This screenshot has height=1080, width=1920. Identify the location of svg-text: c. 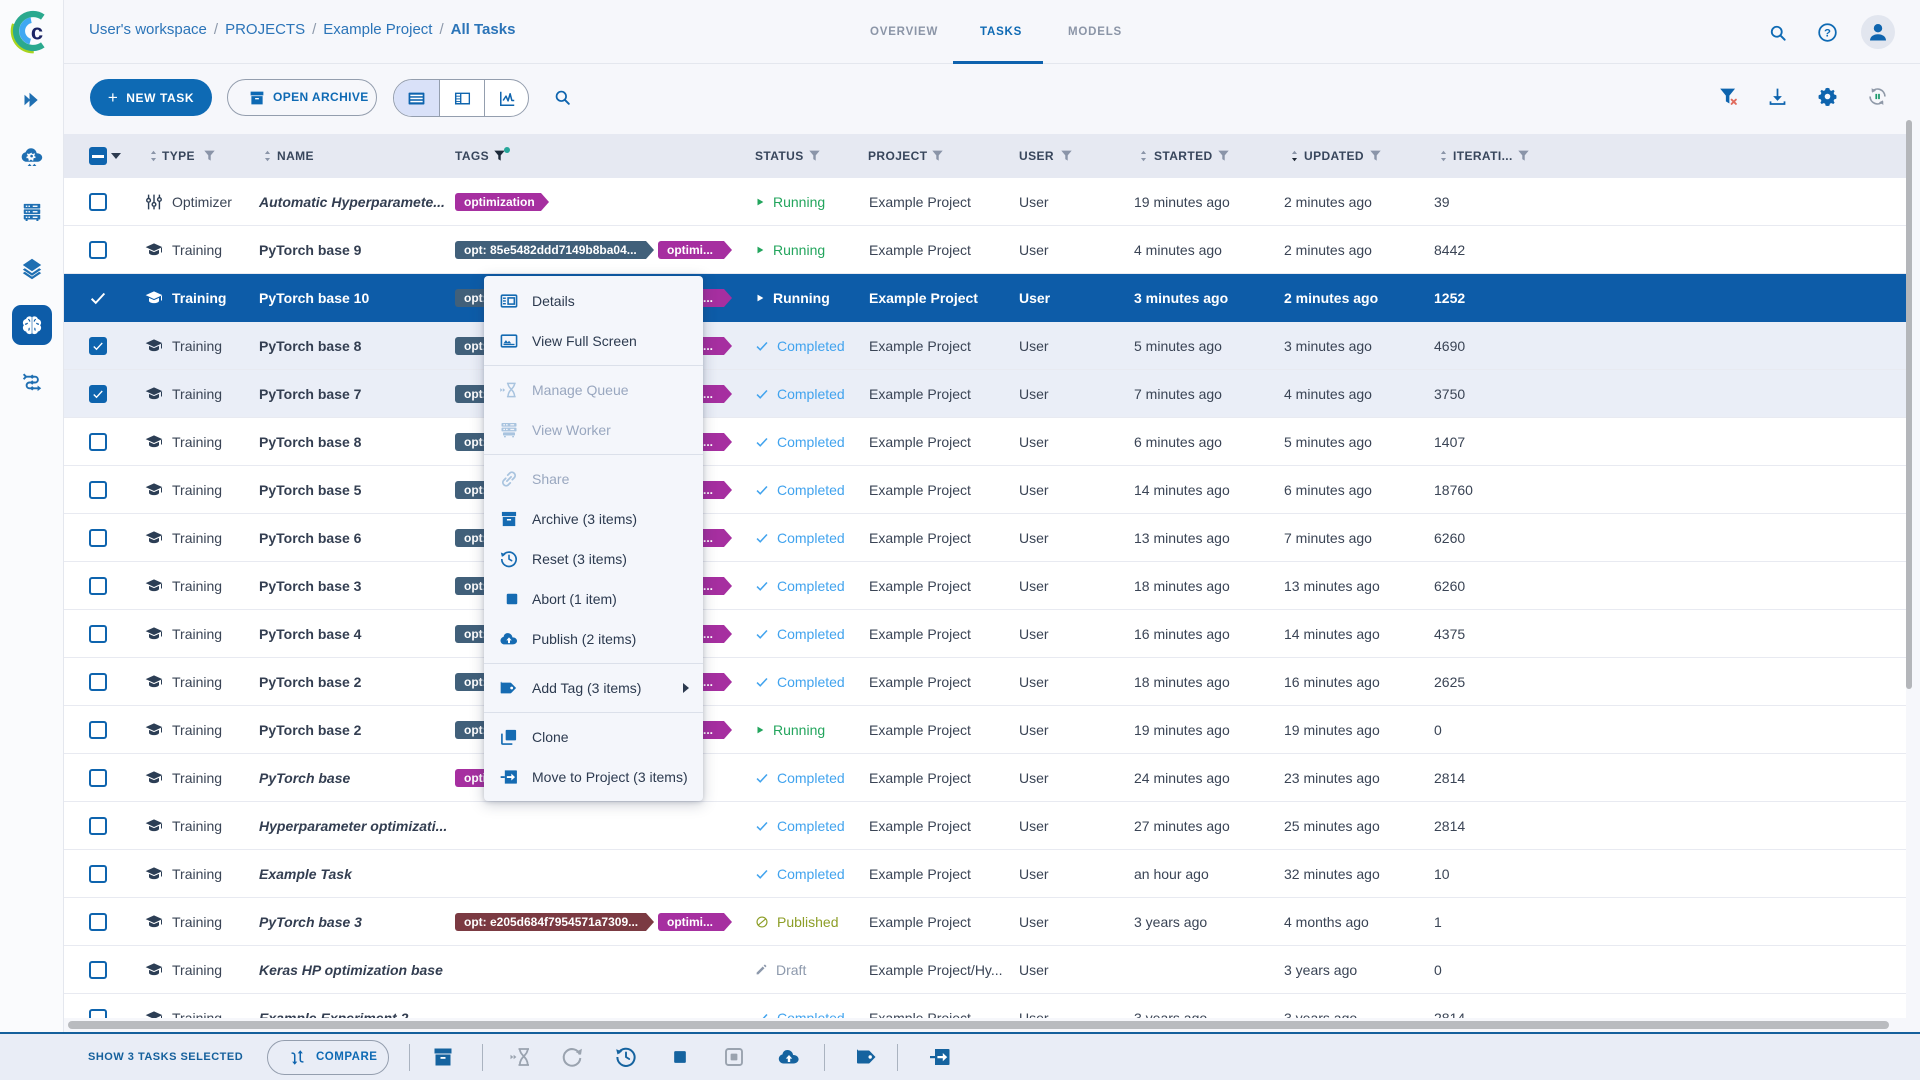
(37, 32).